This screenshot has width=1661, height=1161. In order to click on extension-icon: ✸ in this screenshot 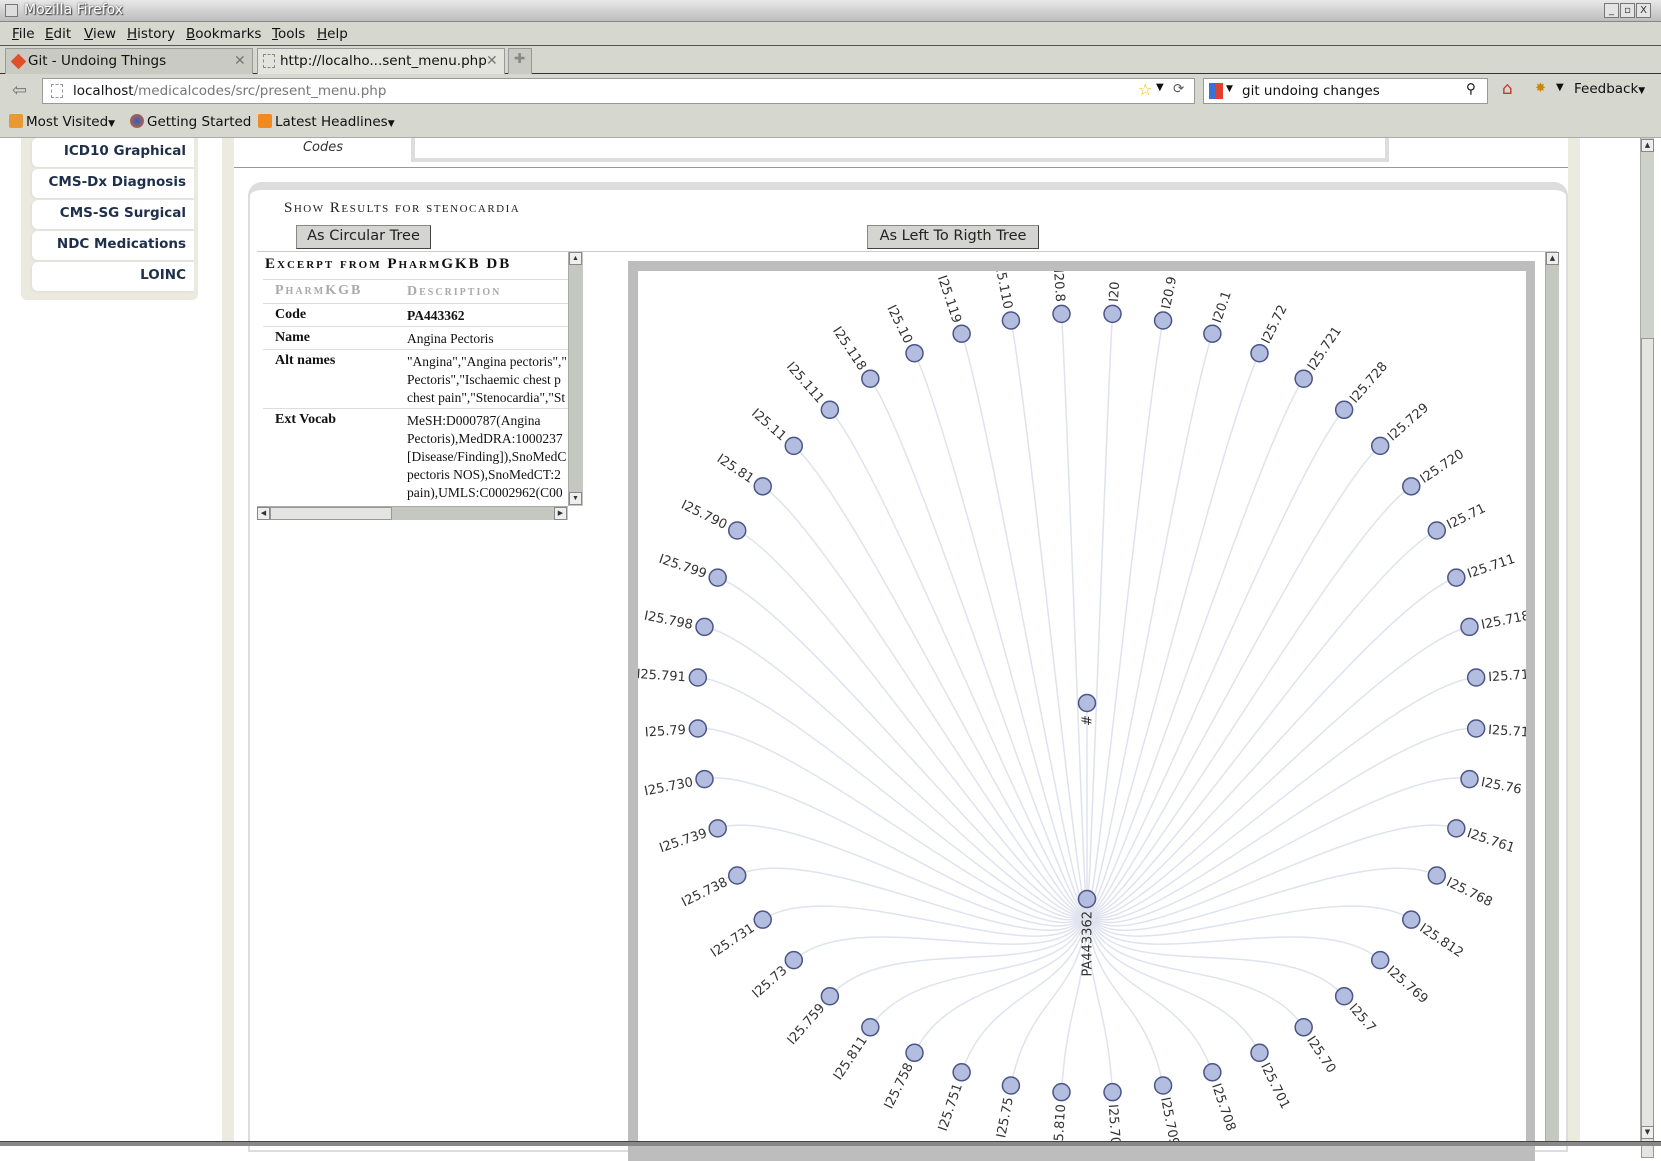, I will do `click(1540, 88)`.